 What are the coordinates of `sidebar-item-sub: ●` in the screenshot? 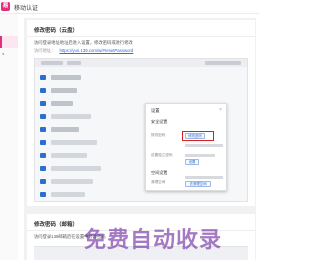 It's located at (9, 54).